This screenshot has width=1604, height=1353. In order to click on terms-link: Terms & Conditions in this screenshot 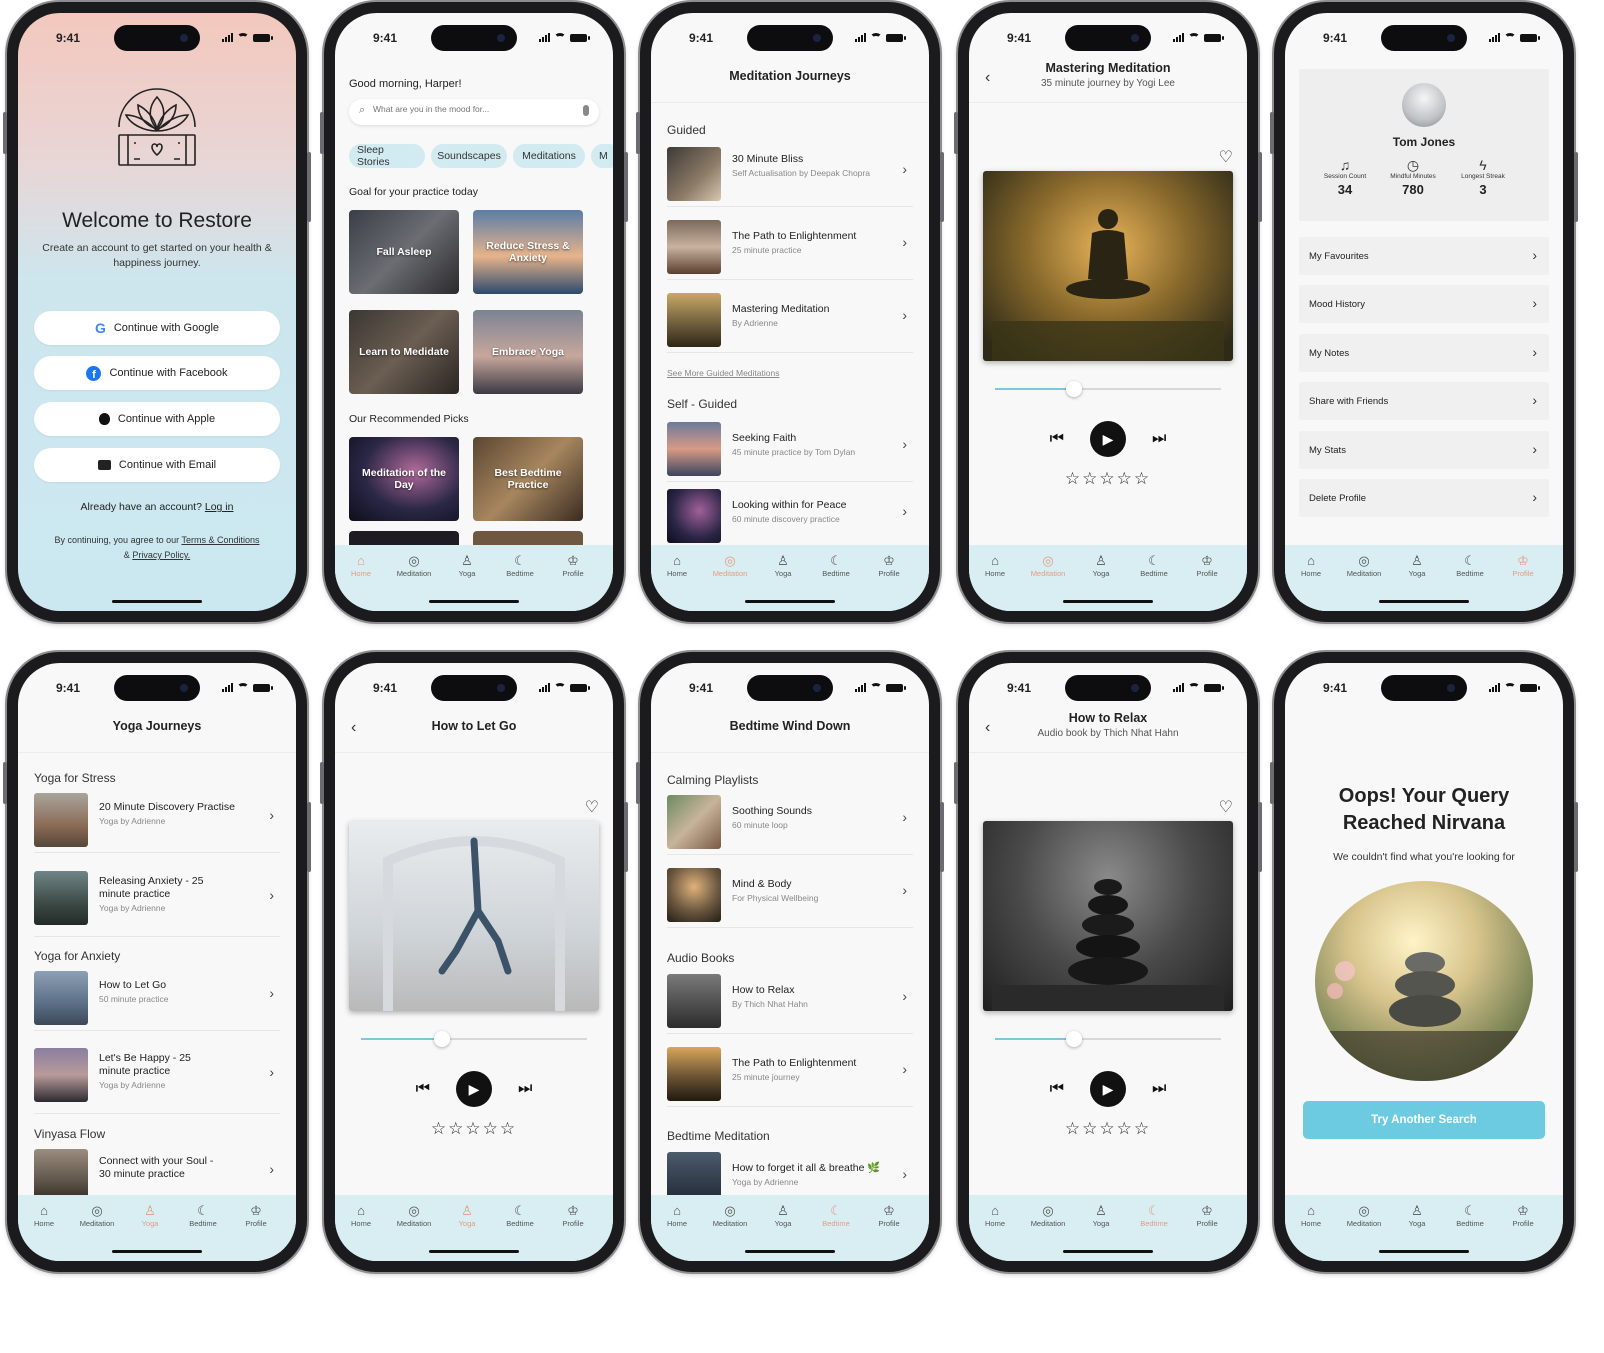, I will do `click(220, 540)`.